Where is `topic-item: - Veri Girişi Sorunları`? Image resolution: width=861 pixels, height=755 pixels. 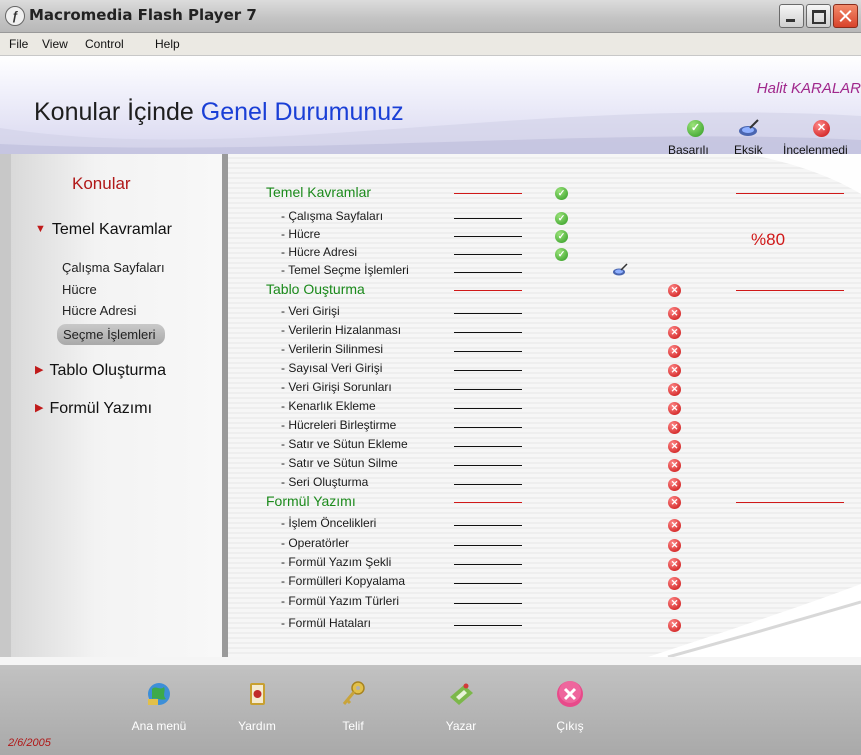
topic-item: - Veri Girişi Sorunları is located at coordinates (336, 387).